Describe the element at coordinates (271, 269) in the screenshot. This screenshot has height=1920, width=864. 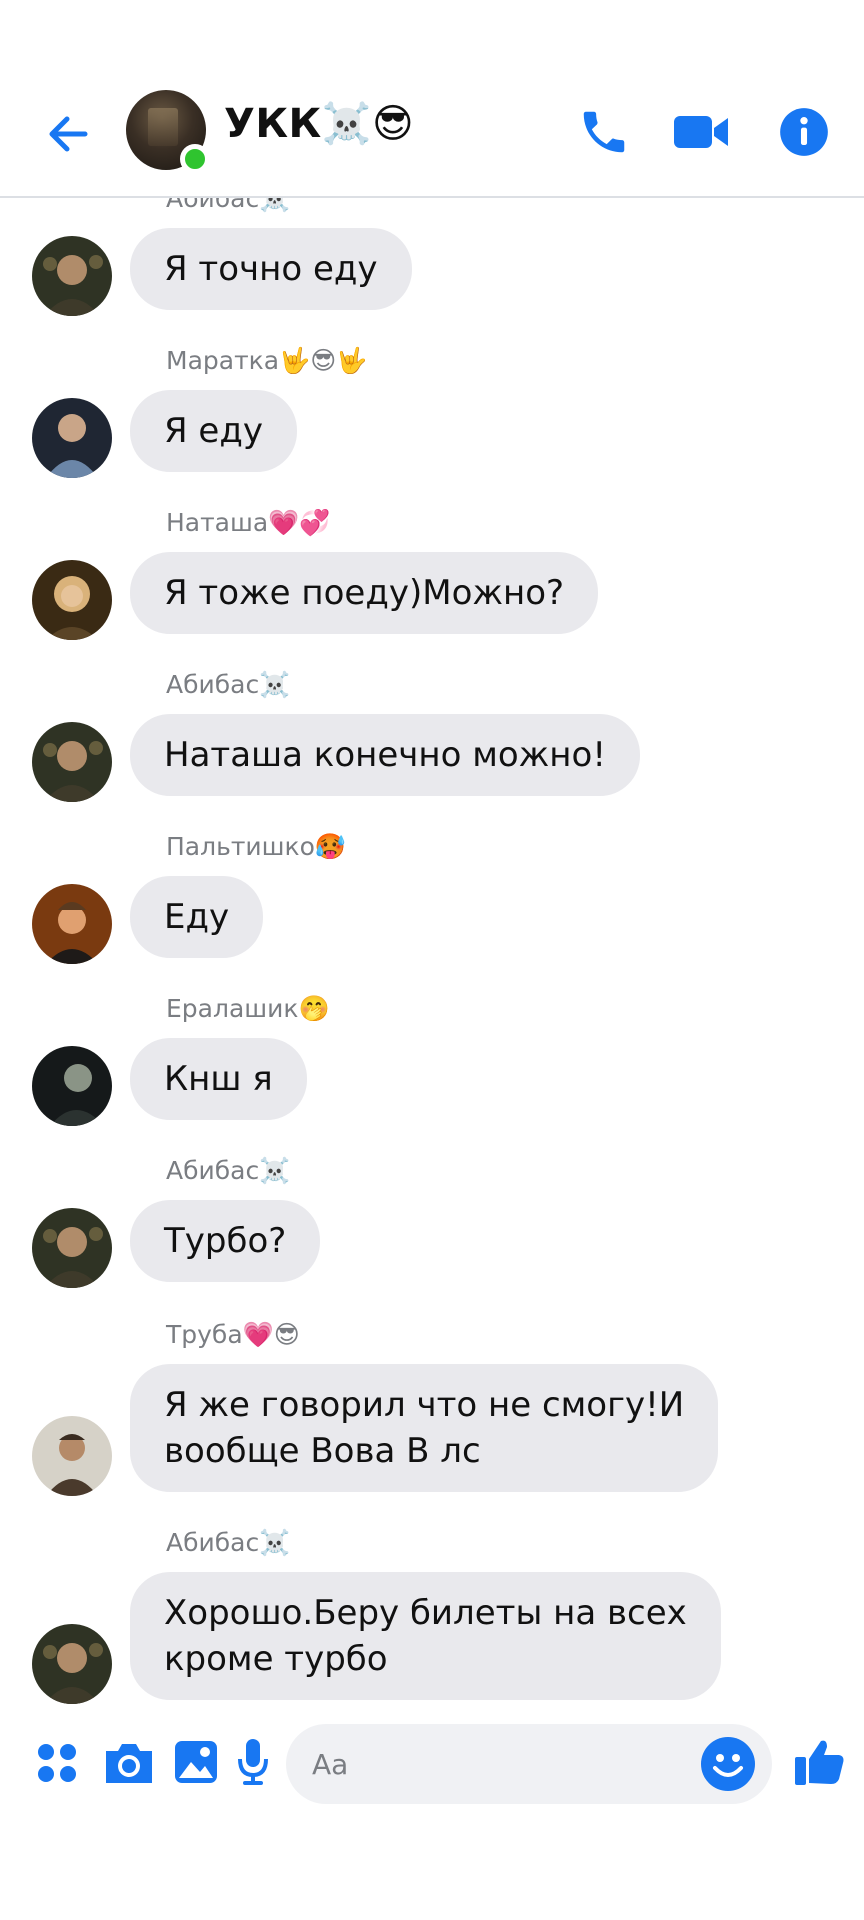
I see `message-bubble: Я точно еду` at that location.